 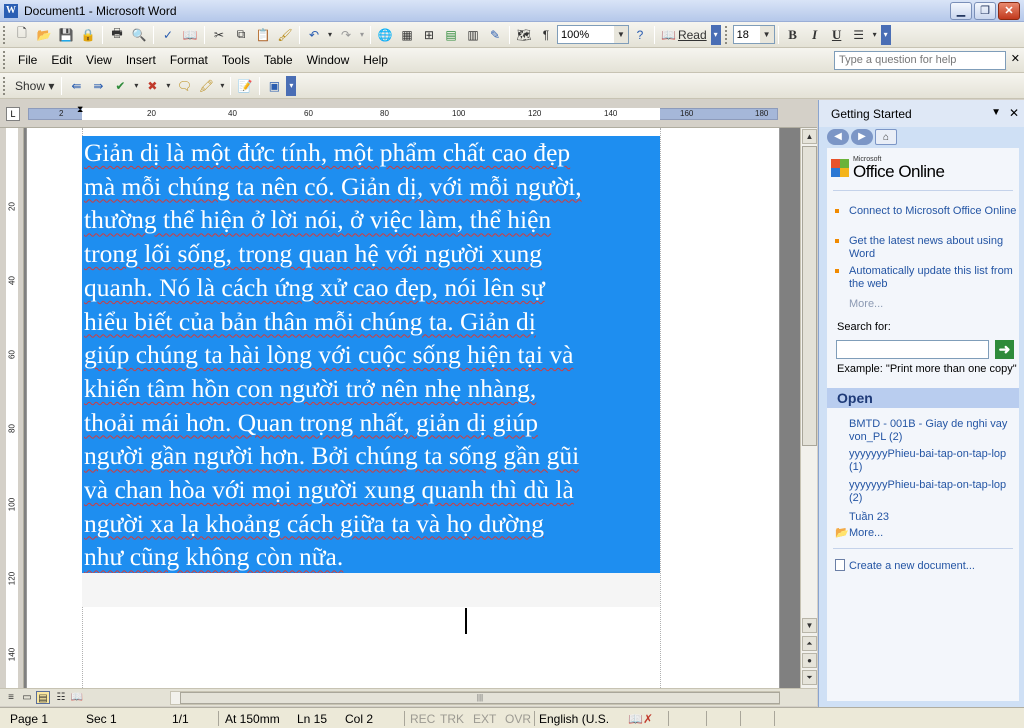 What do you see at coordinates (524, 35) in the screenshot?
I see `document-map-icon: 🗺` at bounding box center [524, 35].